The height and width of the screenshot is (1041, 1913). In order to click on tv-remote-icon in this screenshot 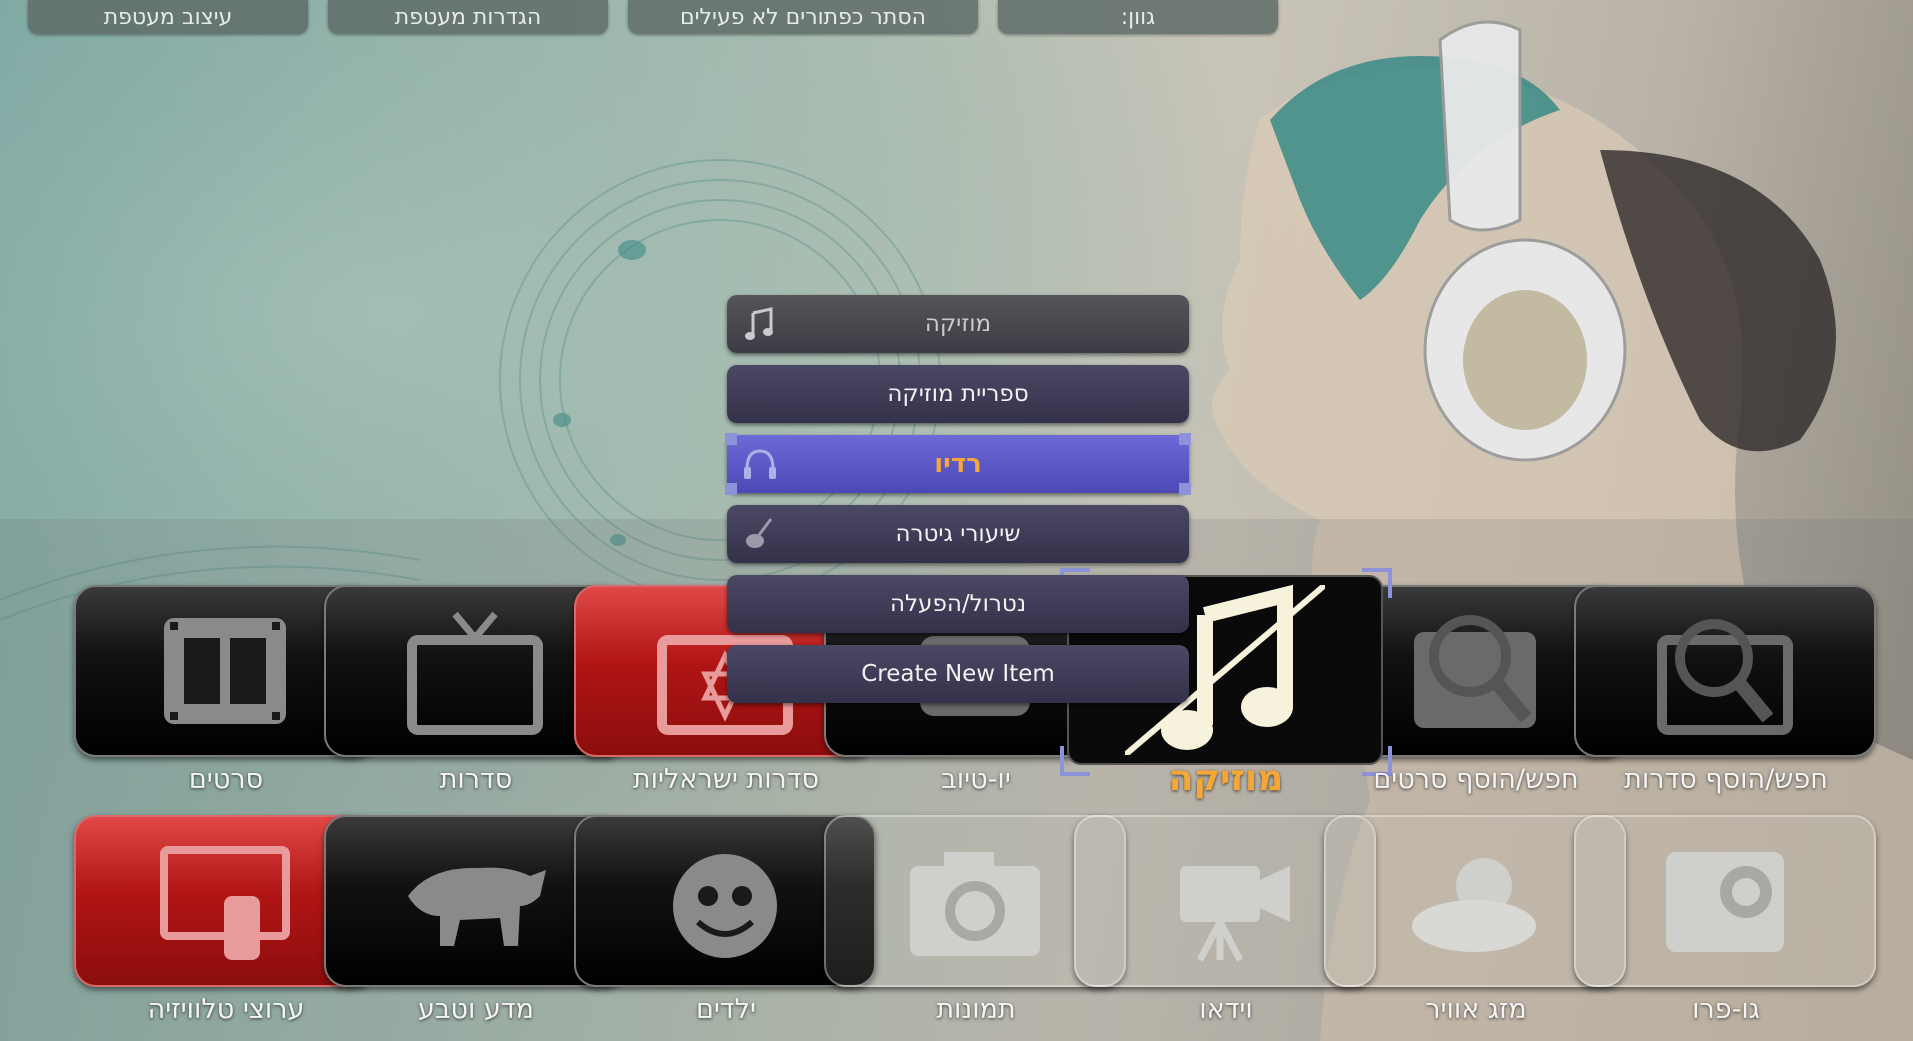, I will do `click(225, 903)`.